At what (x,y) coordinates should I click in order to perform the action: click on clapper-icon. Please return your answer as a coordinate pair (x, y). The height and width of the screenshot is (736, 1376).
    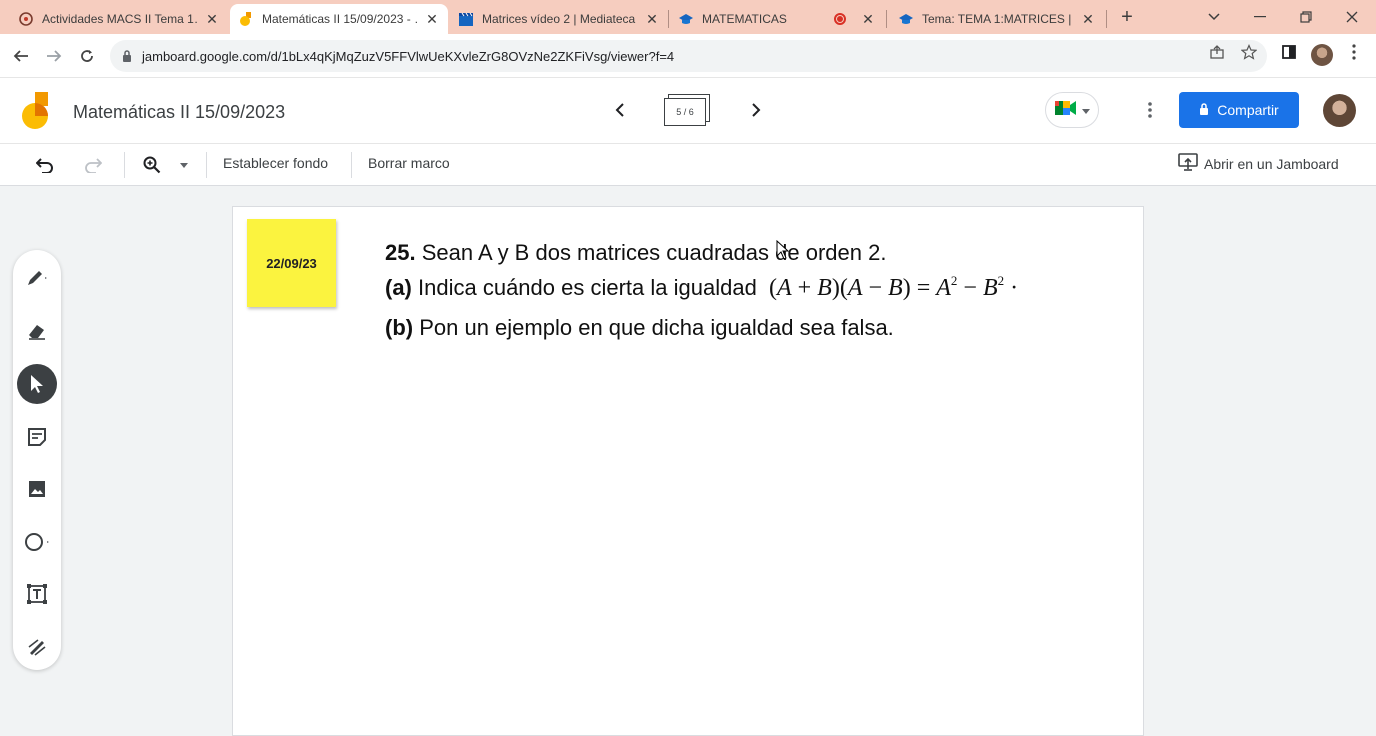
    Looking at the image, I should click on (466, 19).